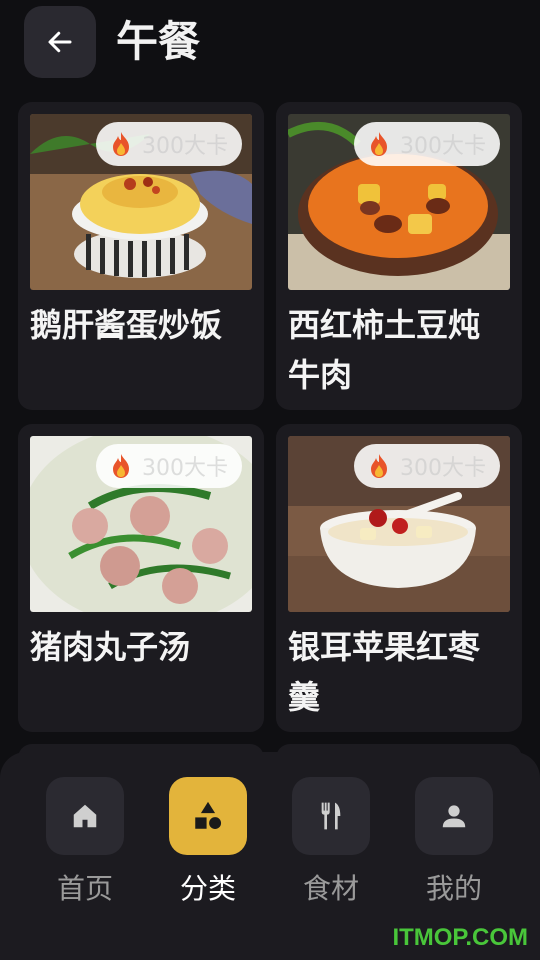 The image size is (540, 960). What do you see at coordinates (453, 888) in the screenshot?
I see `nav-label: 我的` at bounding box center [453, 888].